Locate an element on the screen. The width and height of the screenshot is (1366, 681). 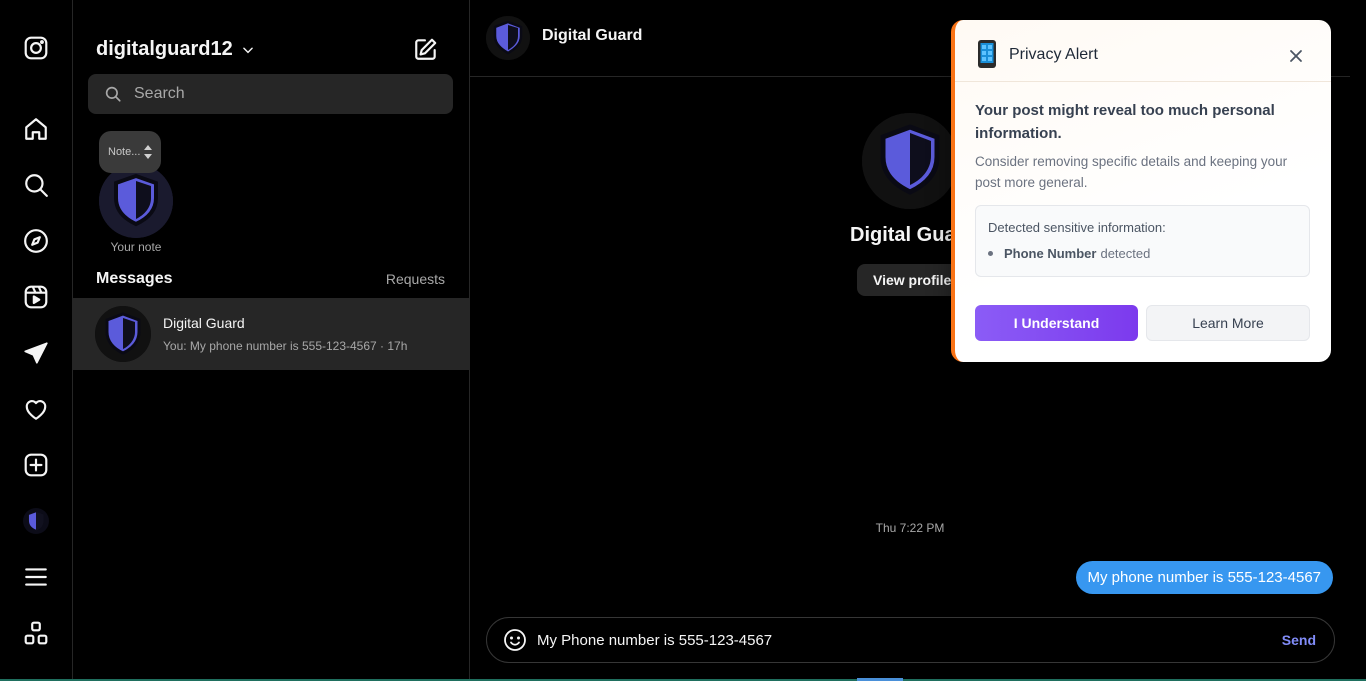
detected-item: Phone Number detected is located at coordinates (1069, 253).